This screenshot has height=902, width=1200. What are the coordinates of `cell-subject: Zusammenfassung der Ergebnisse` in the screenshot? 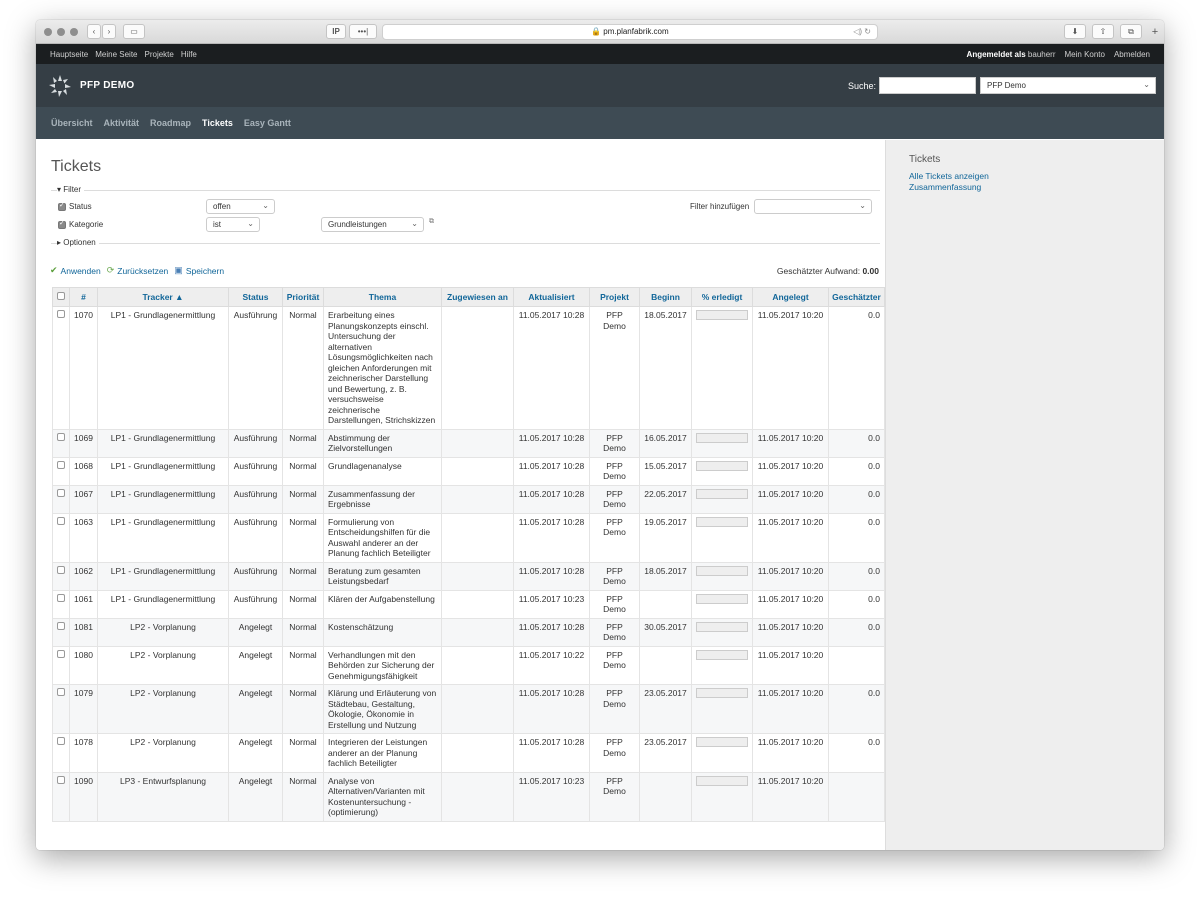 It's located at (382, 499).